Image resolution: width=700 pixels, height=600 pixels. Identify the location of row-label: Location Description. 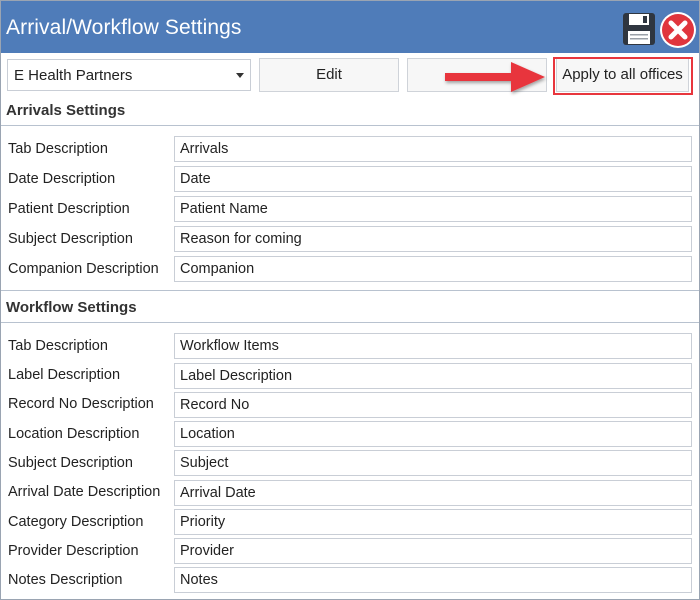
(74, 434).